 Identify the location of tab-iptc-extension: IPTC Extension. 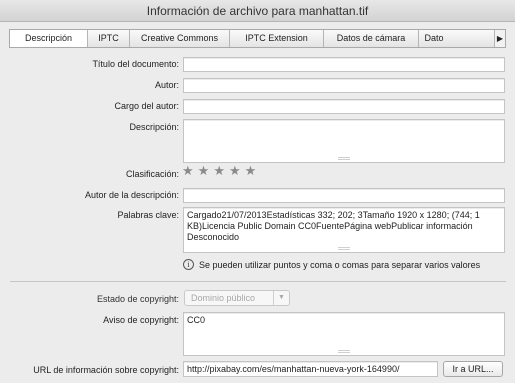
(277, 38).